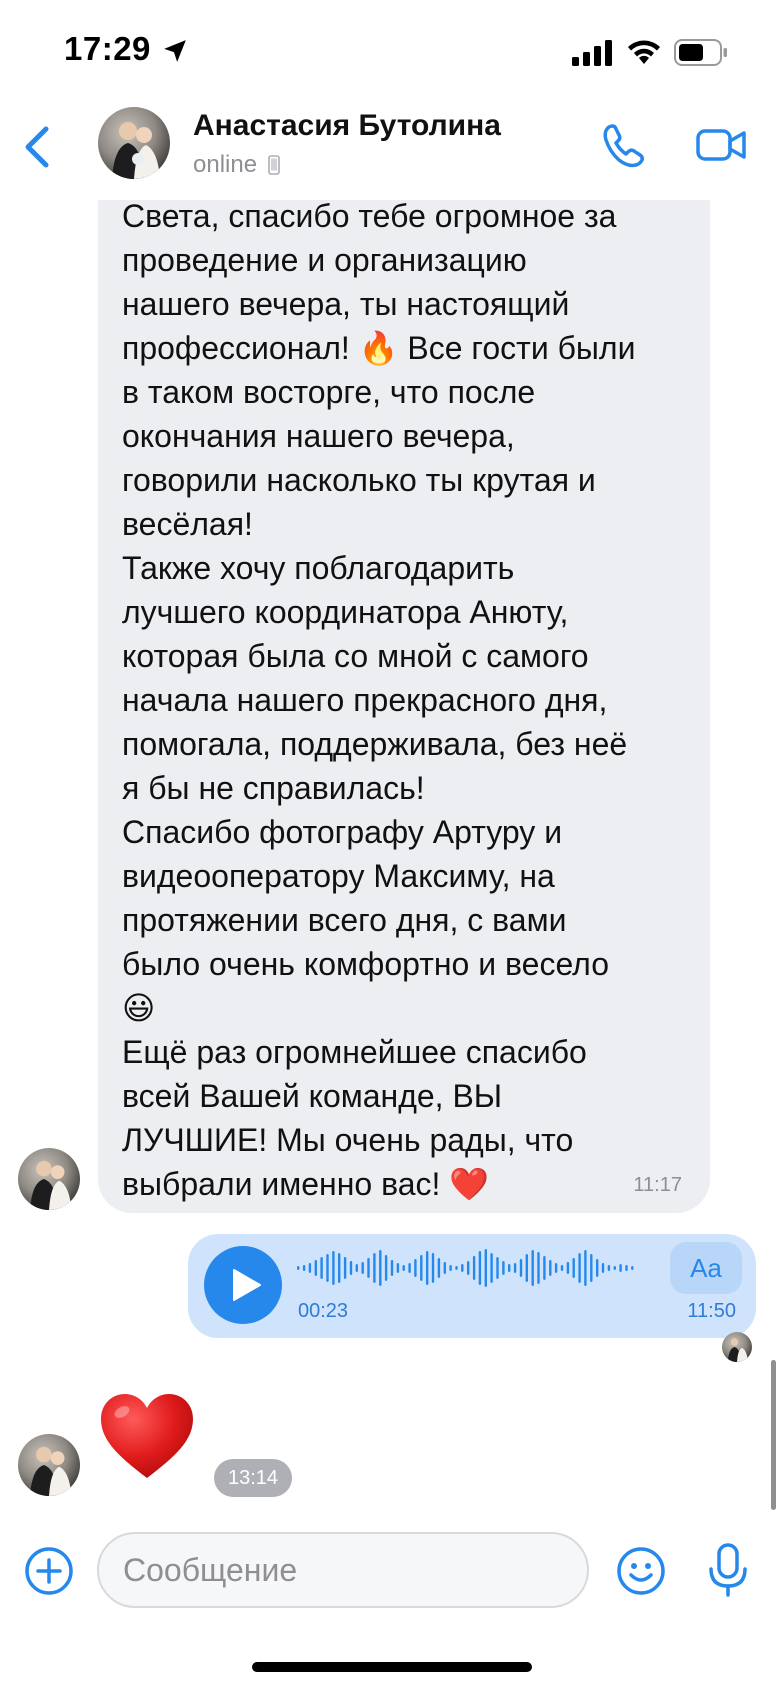  Describe the element at coordinates (107, 48) in the screenshot. I see `status-time: 17:29` at that location.